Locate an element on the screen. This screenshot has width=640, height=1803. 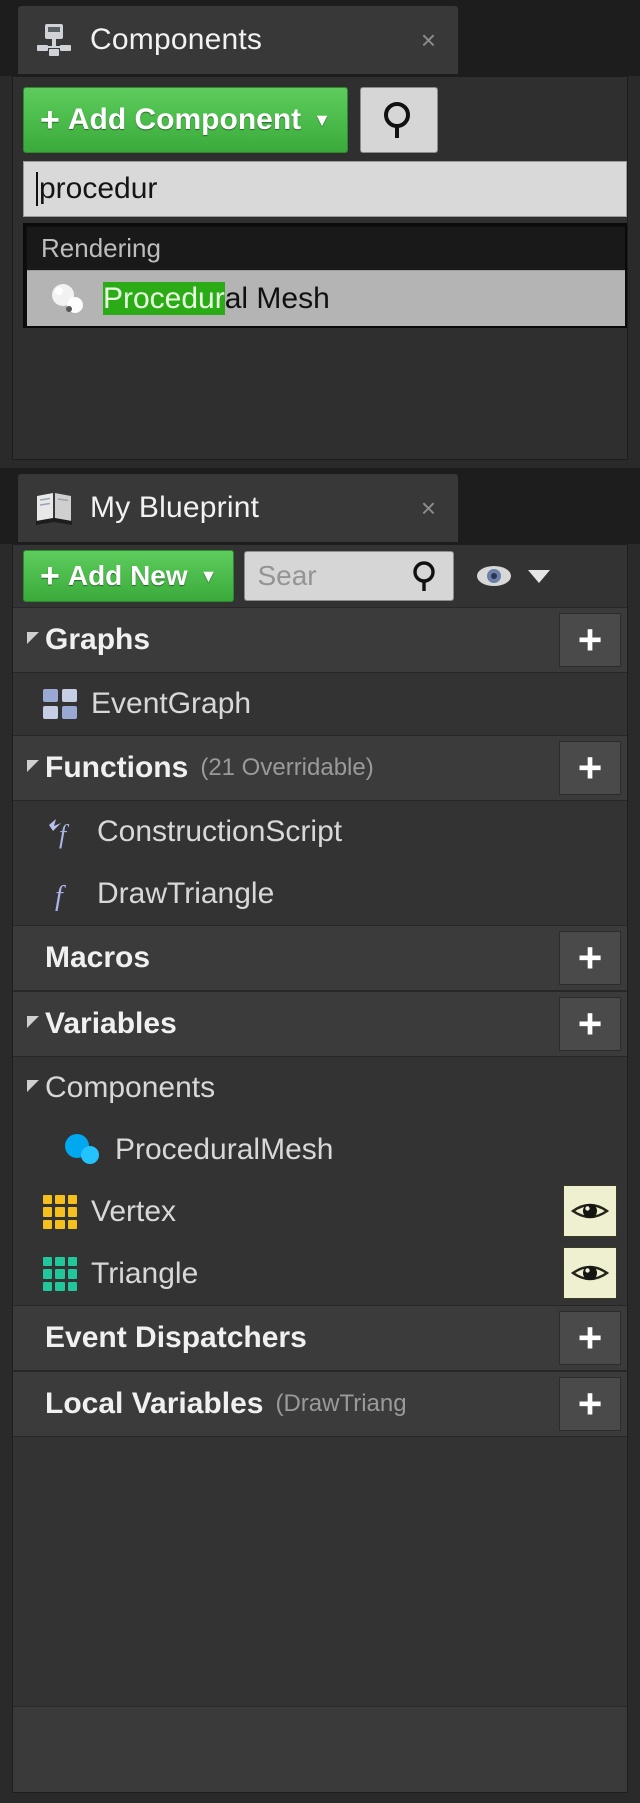
section-variables-label: Variables is located at coordinates (111, 1023).